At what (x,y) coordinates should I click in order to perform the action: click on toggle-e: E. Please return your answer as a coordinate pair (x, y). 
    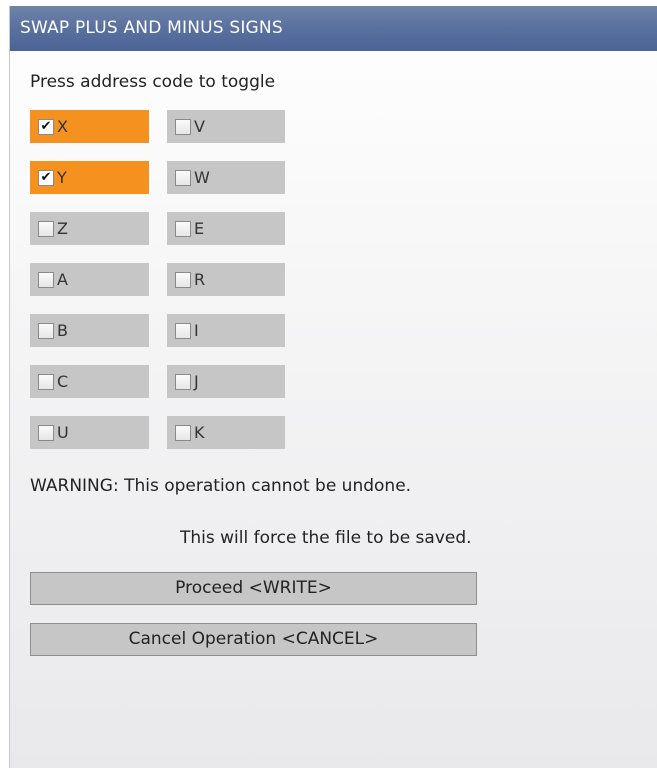
    Looking at the image, I should click on (226, 228).